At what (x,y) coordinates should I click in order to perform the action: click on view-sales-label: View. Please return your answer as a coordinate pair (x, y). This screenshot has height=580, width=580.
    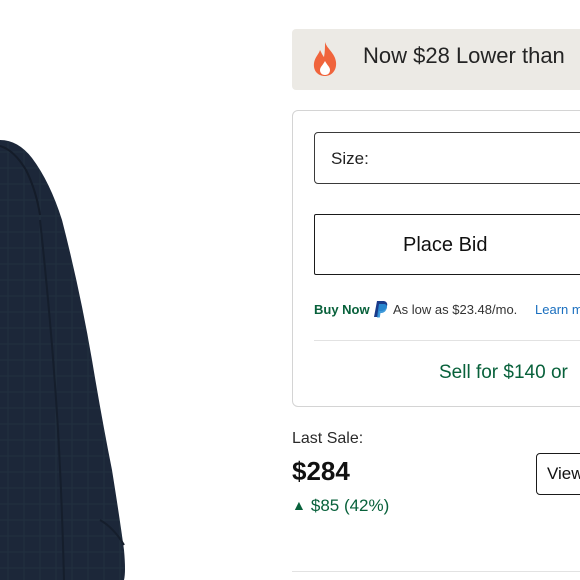
    Looking at the image, I should click on (563, 473).